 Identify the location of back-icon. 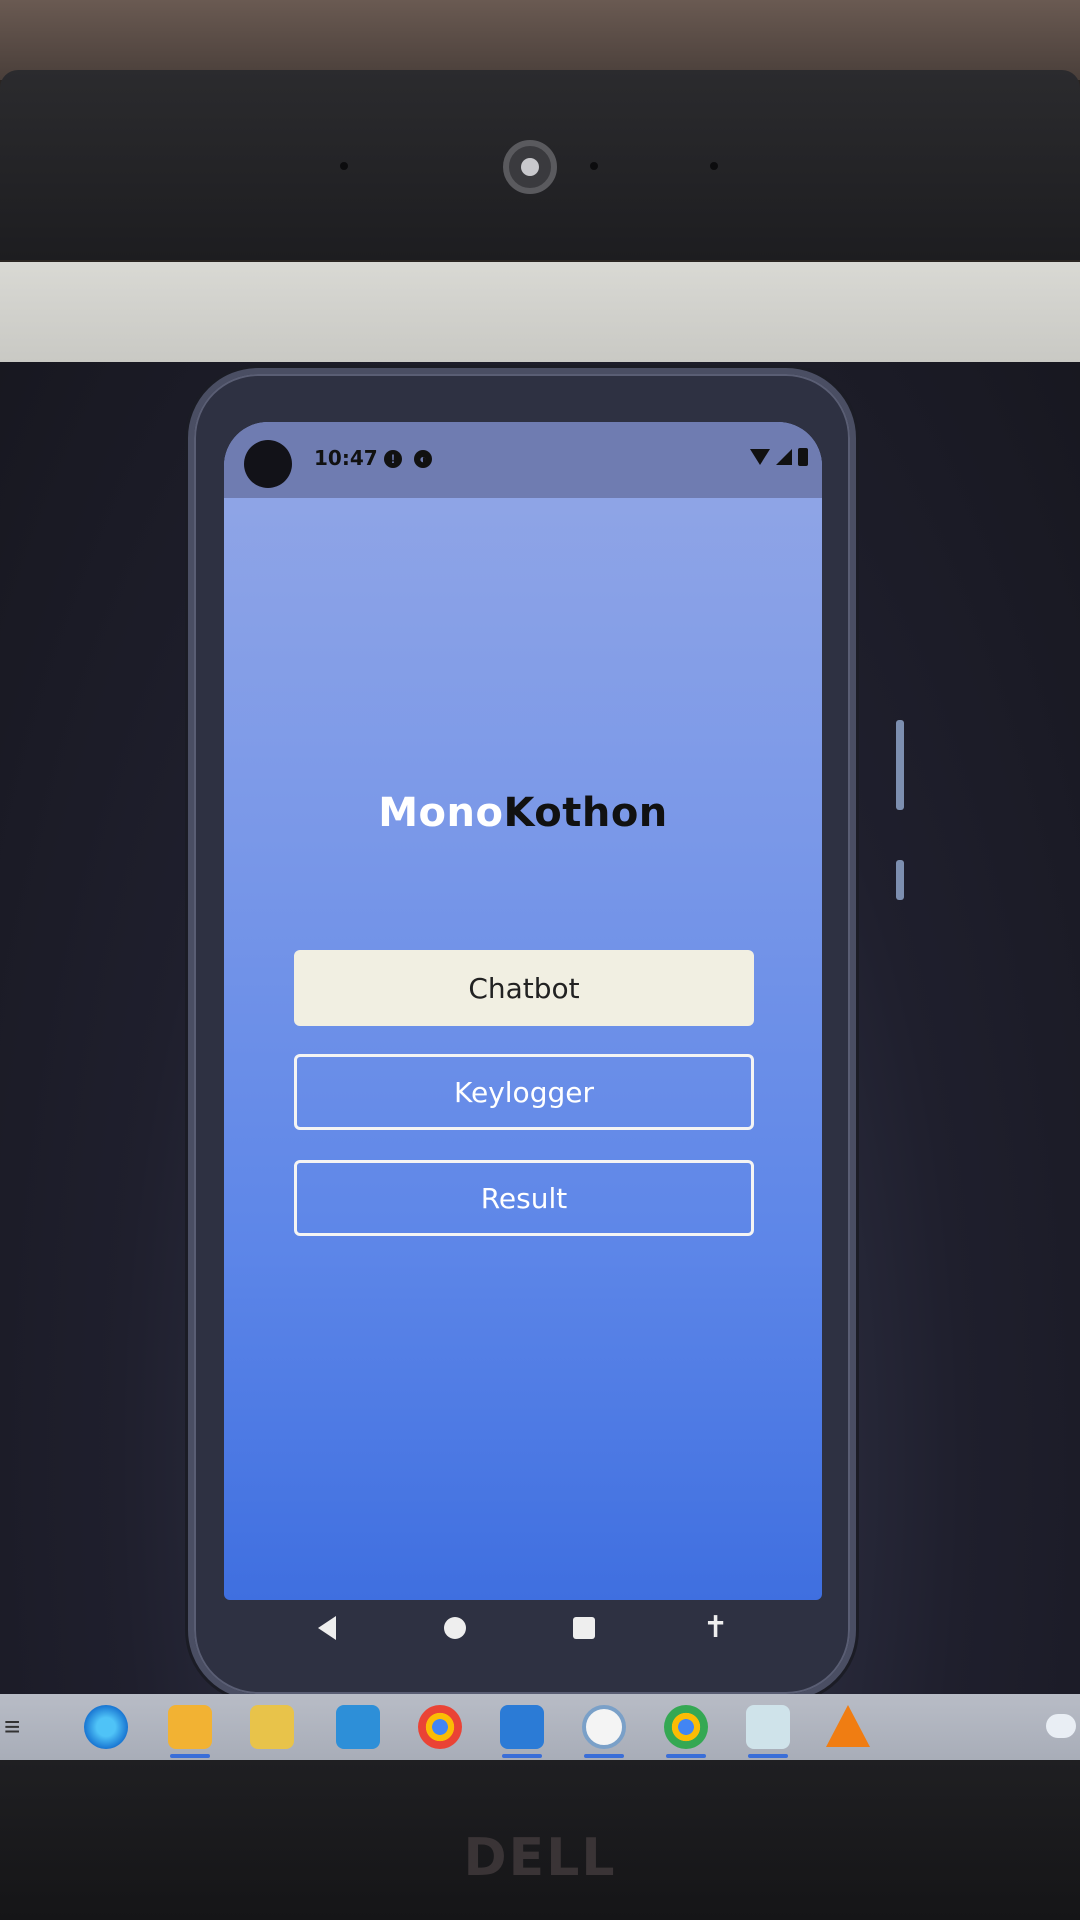
(326, 1628).